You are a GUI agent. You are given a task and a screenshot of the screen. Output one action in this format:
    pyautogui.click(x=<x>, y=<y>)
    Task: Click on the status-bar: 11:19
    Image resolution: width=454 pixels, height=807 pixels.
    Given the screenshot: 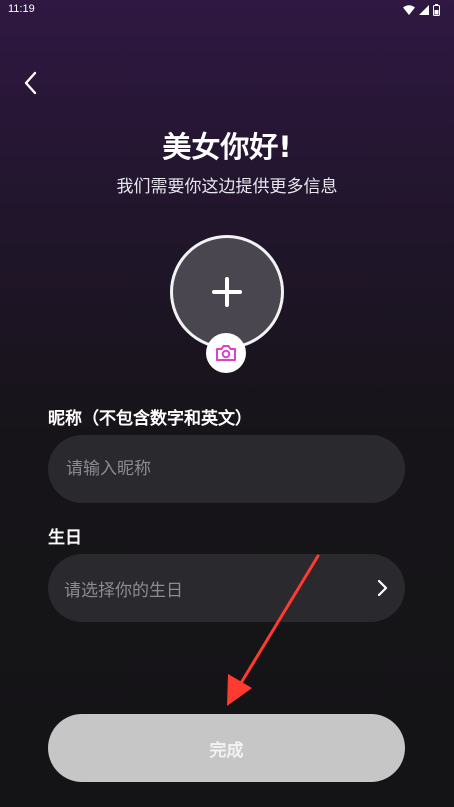 What is the action you would take?
    pyautogui.click(x=227, y=10)
    